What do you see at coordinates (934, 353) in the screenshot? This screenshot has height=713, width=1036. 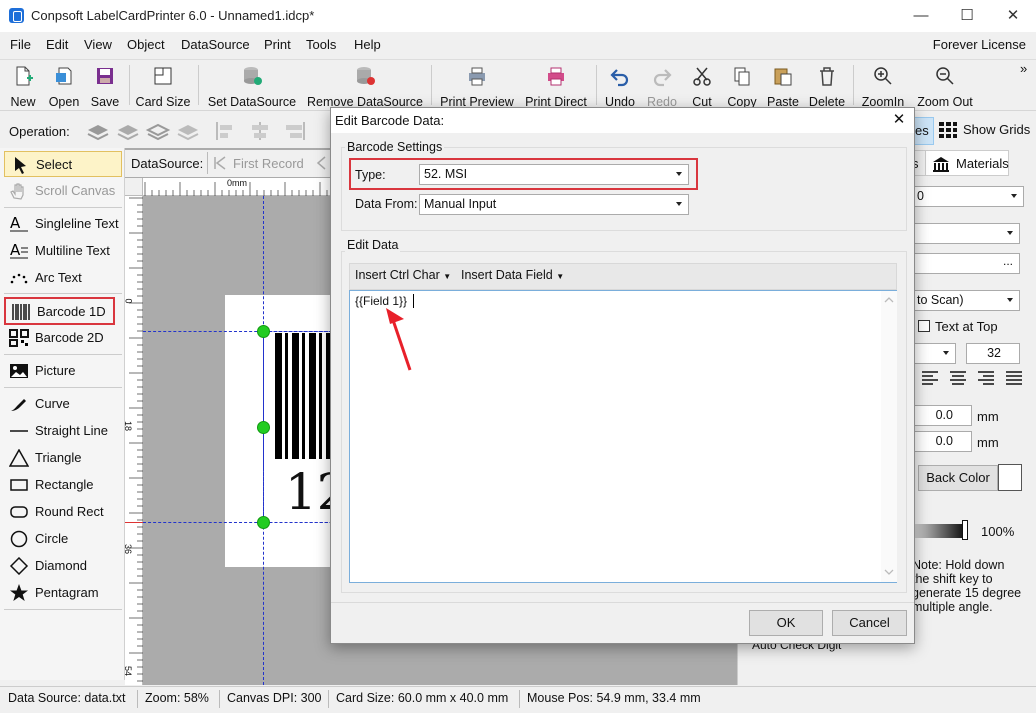 I see `font-combo` at bounding box center [934, 353].